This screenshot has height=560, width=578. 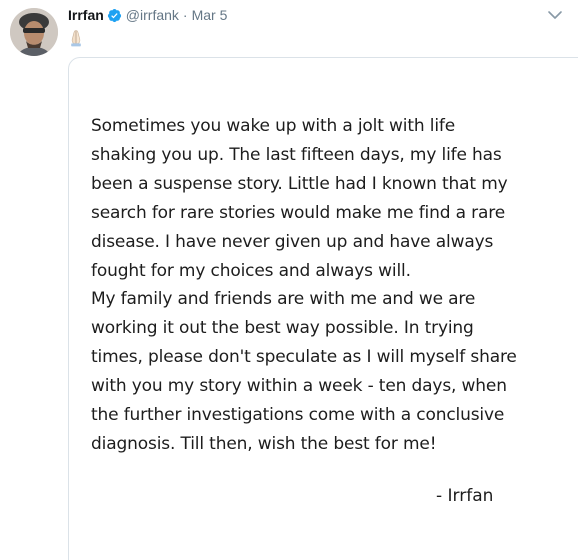 I want to click on tweet-date: Mar 5, so click(x=210, y=15).